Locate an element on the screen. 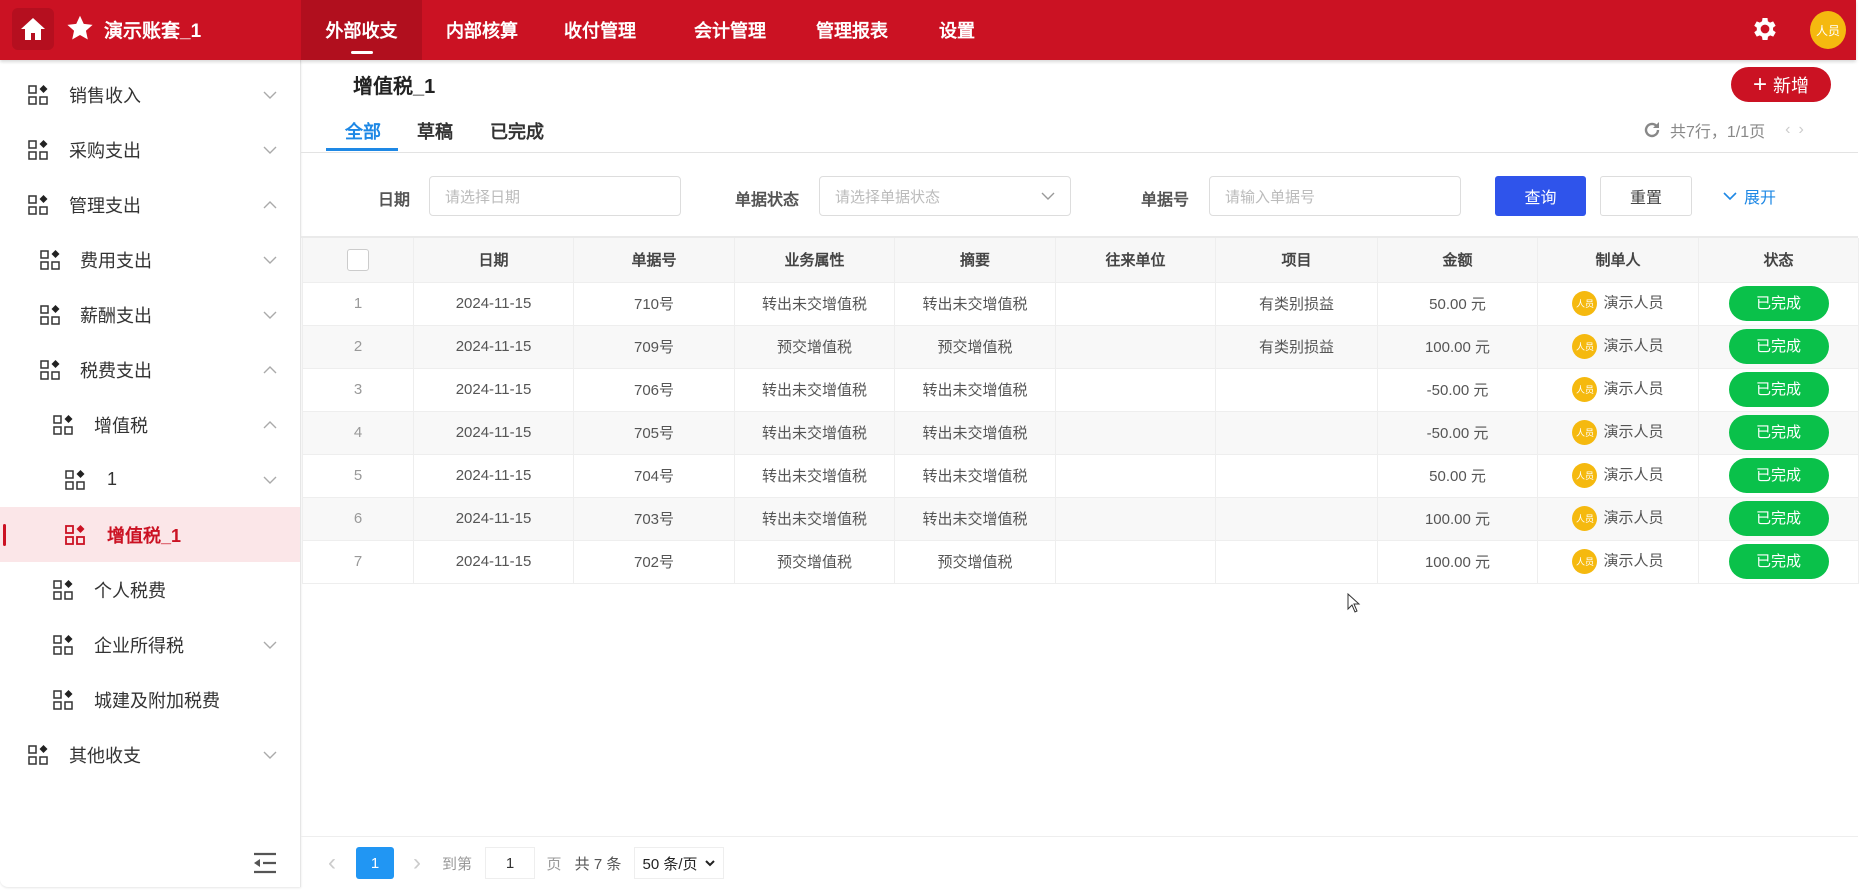 The height and width of the screenshot is (890, 1864). table-cell: -50.00 元 is located at coordinates (1457, 432).